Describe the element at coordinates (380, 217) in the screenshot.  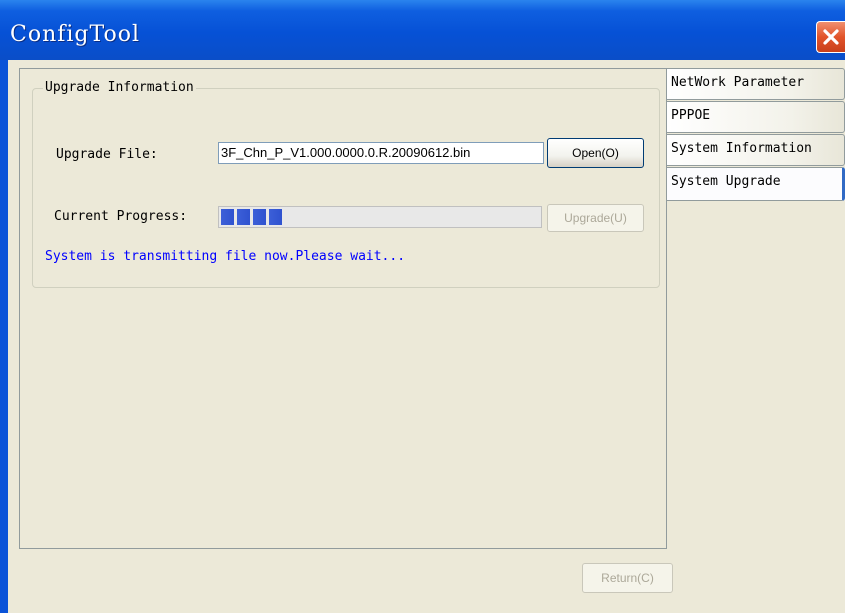
I see `upgrade-progress-bar` at that location.